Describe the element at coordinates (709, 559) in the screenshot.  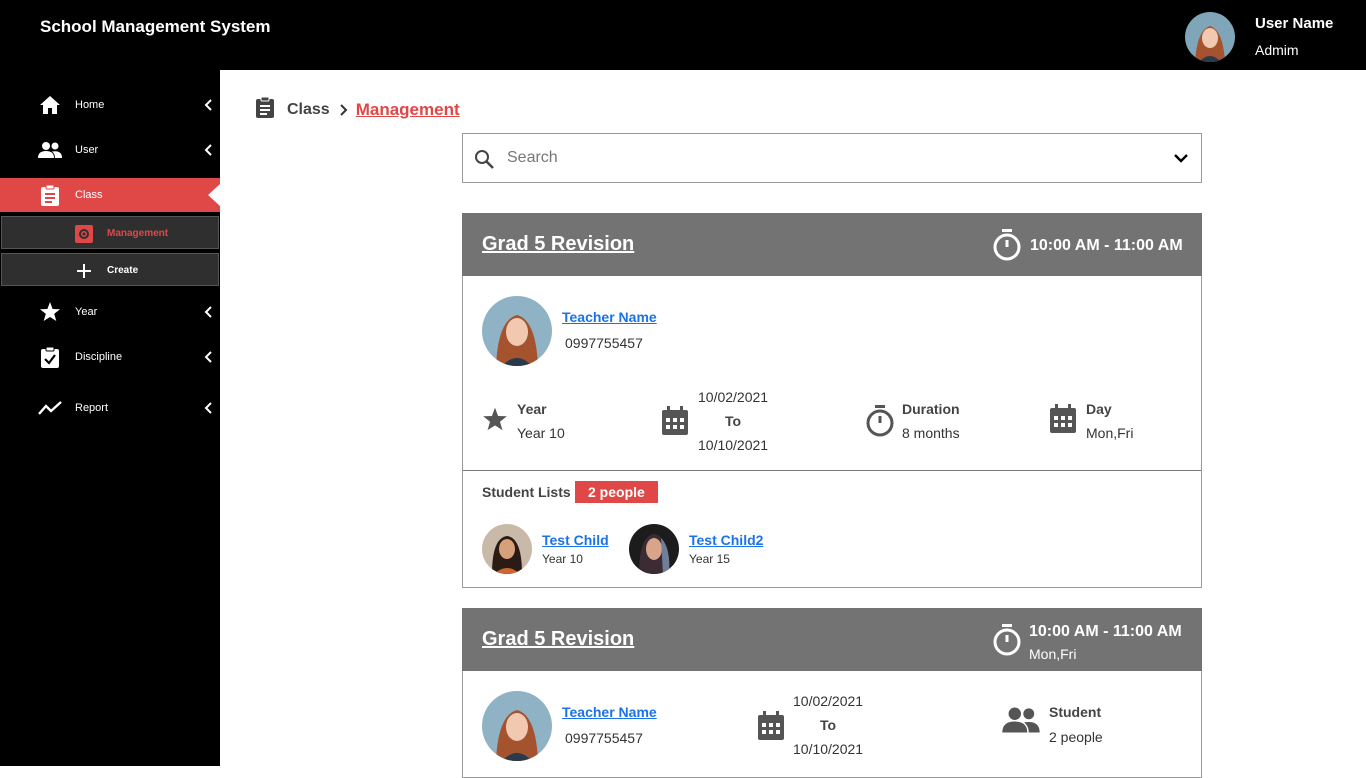
I see `student-year: Year 15` at that location.